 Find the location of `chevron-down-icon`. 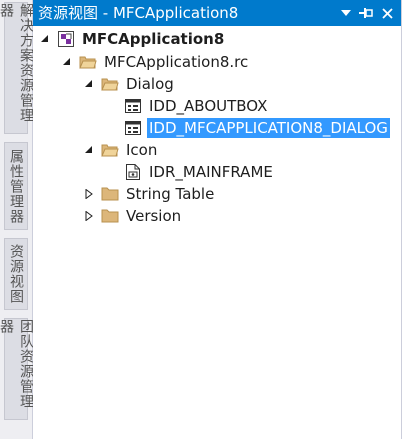

chevron-down-icon is located at coordinates (346, 13).